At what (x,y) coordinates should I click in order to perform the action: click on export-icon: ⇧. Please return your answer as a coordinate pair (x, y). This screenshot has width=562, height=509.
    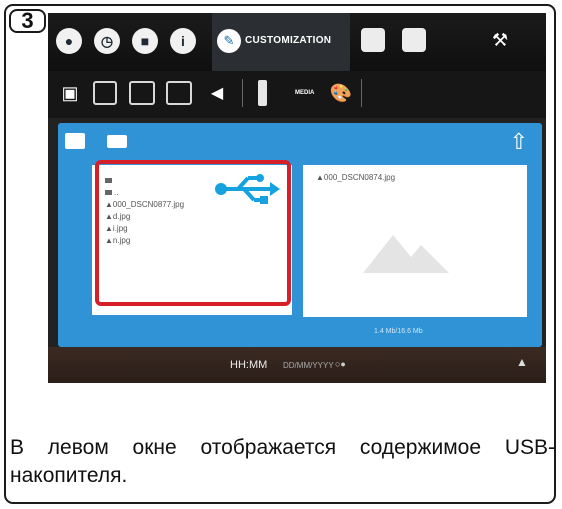
    Looking at the image, I should click on (519, 142).